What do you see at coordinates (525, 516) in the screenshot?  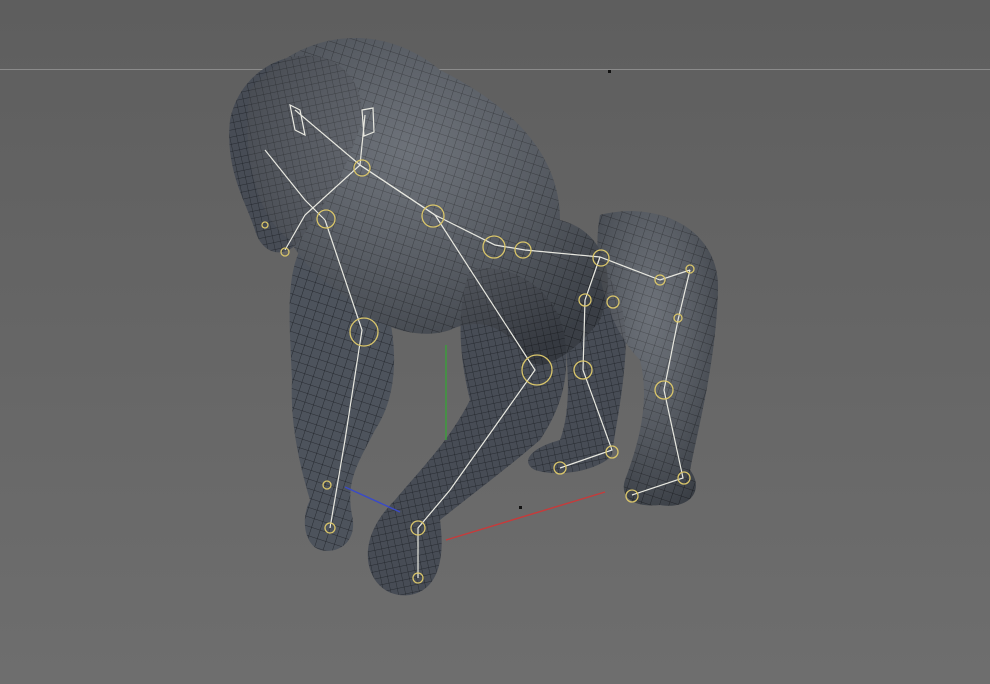 I see `x-axis-line` at bounding box center [525, 516].